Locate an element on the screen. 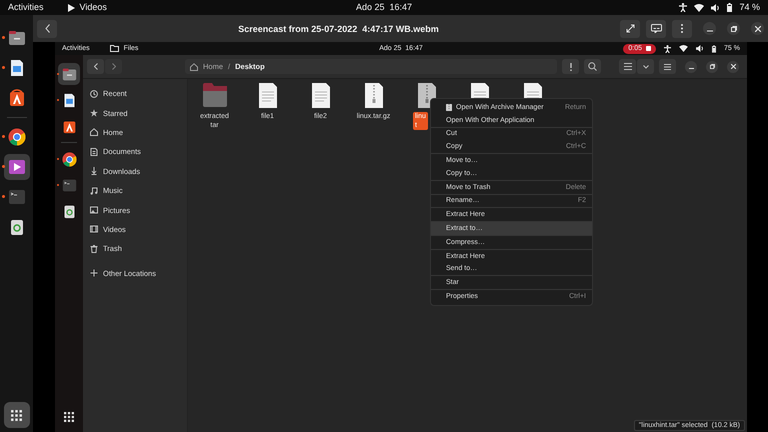 This screenshot has height=432, width=768. search-icon is located at coordinates (592, 66).